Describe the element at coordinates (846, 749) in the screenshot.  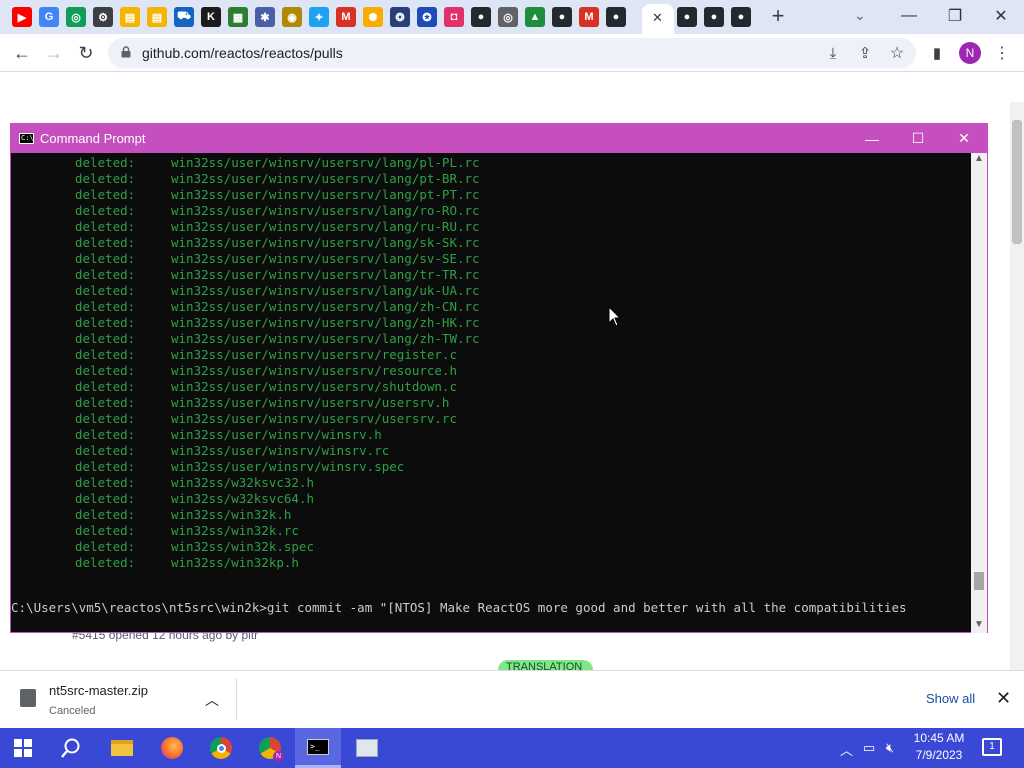
I see `chevron-up-tray-icon: ︿` at that location.